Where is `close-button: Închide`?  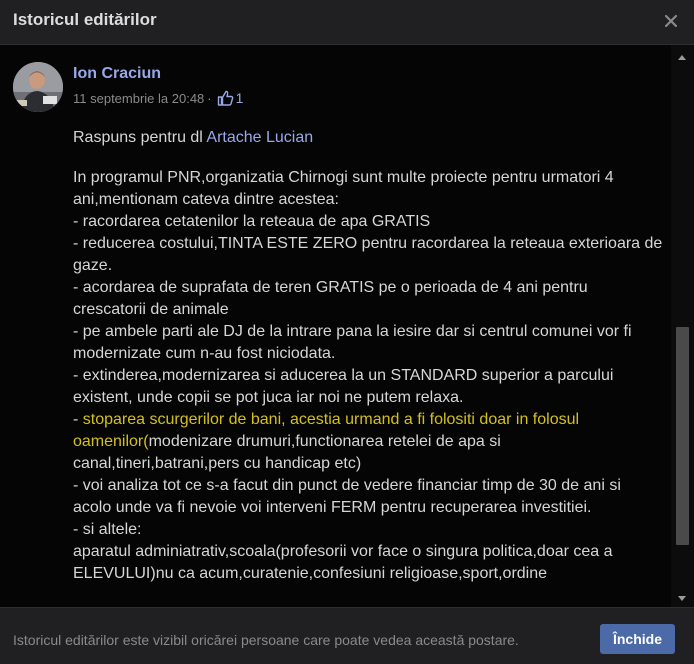 close-button: Închide is located at coordinates (637, 639).